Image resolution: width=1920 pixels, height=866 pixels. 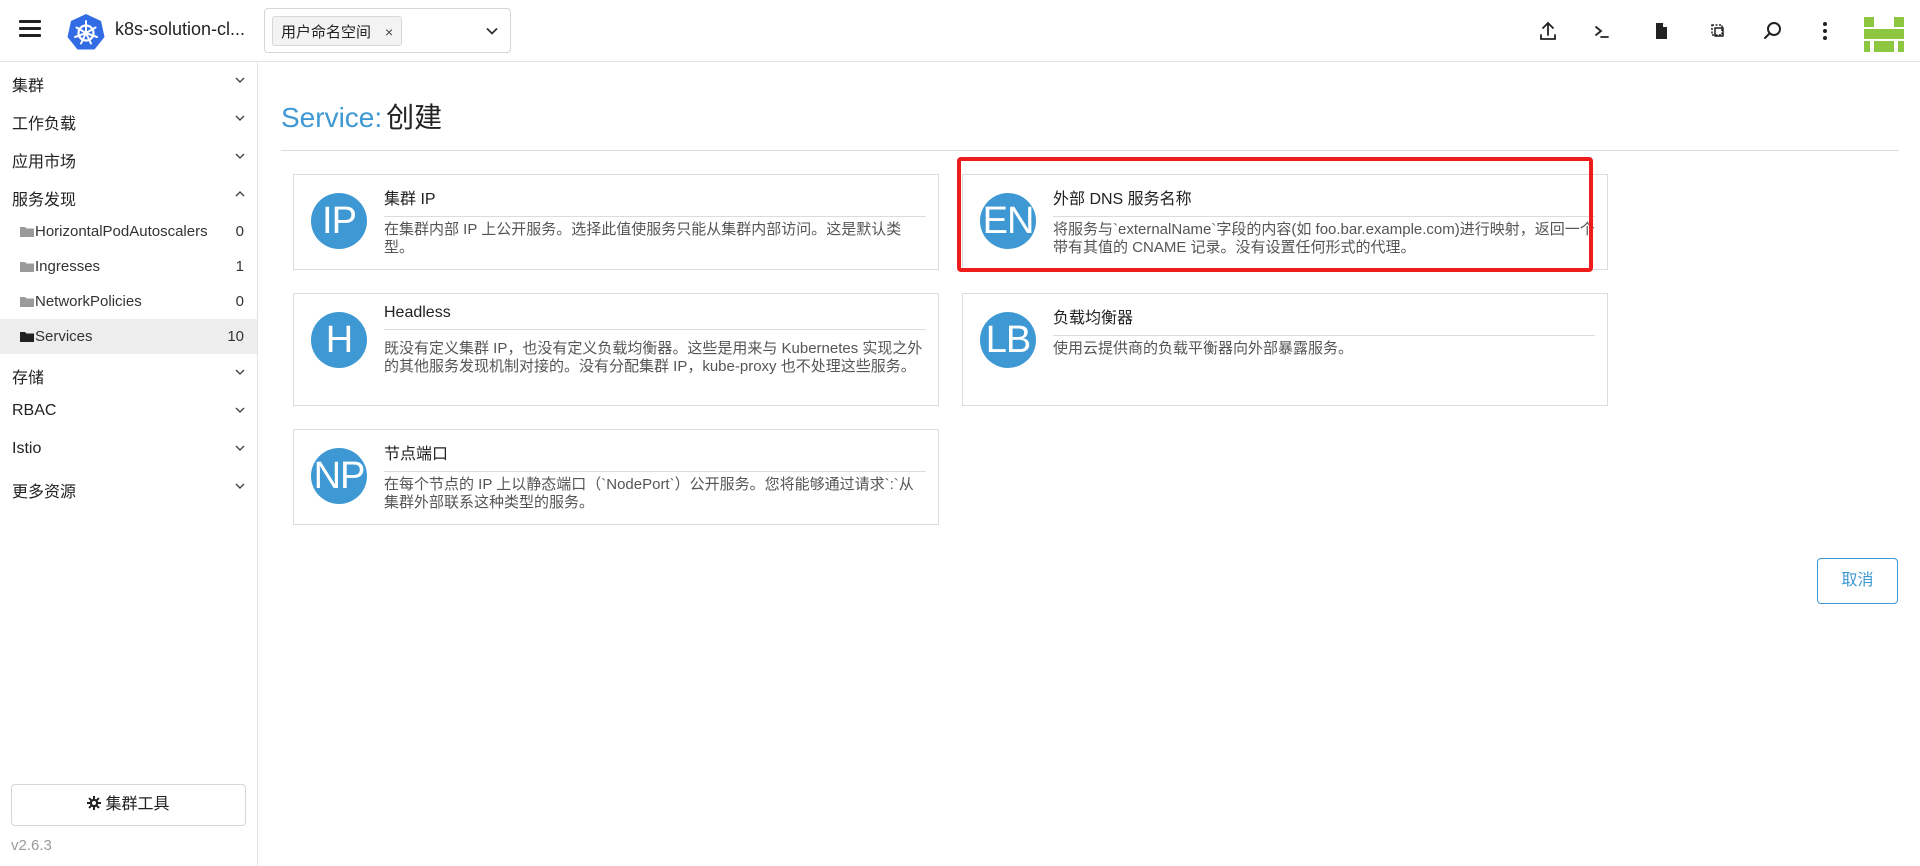 What do you see at coordinates (28, 86) in the screenshot?
I see `nav-group-label: 集群` at bounding box center [28, 86].